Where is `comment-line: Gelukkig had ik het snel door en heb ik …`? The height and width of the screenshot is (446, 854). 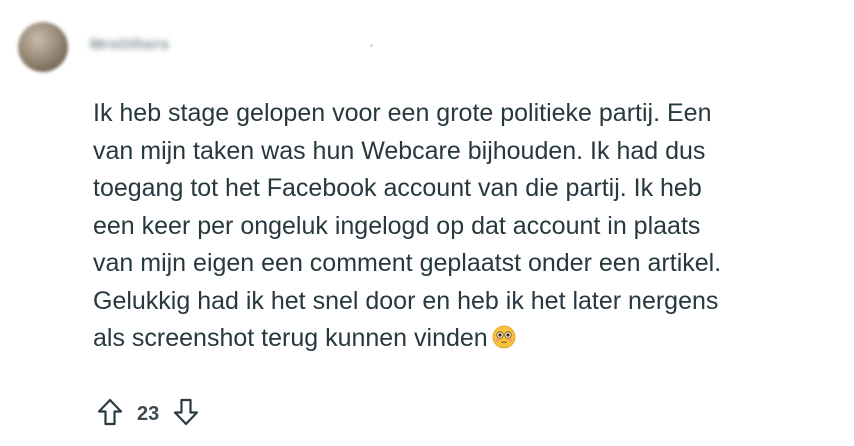
comment-line: Gelukkig had ik het snel door en heb ik … is located at coordinates (406, 300).